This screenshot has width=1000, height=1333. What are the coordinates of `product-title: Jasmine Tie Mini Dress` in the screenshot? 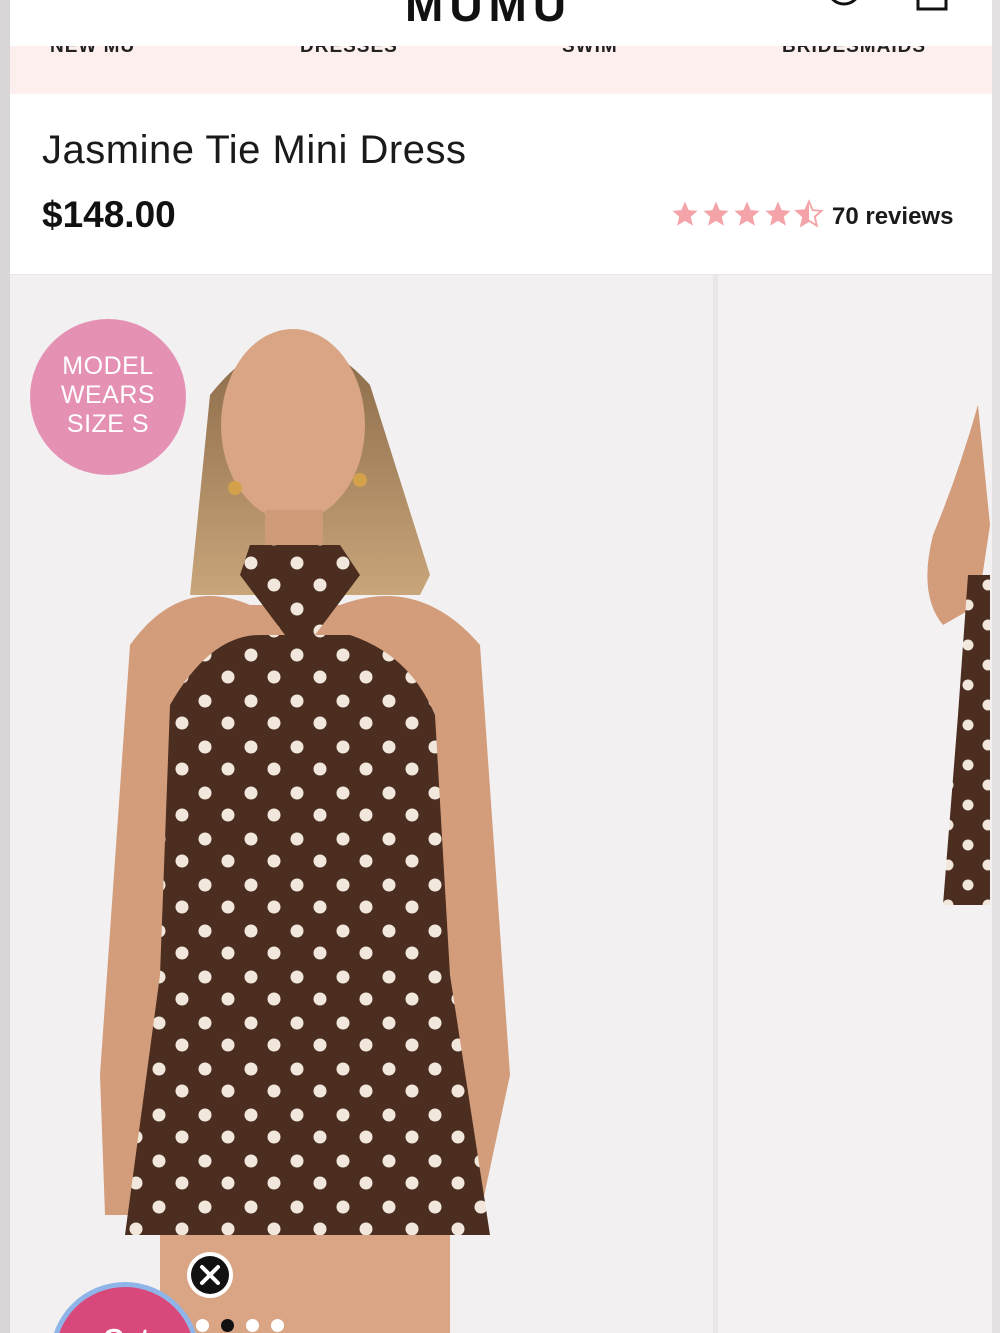 It's located at (254, 150).